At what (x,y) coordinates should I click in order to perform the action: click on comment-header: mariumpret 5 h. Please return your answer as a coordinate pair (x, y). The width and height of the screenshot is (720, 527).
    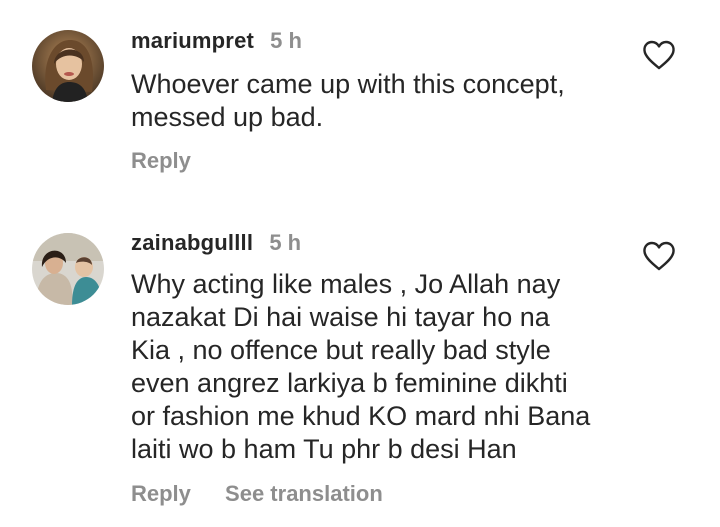
    Looking at the image, I should click on (216, 41).